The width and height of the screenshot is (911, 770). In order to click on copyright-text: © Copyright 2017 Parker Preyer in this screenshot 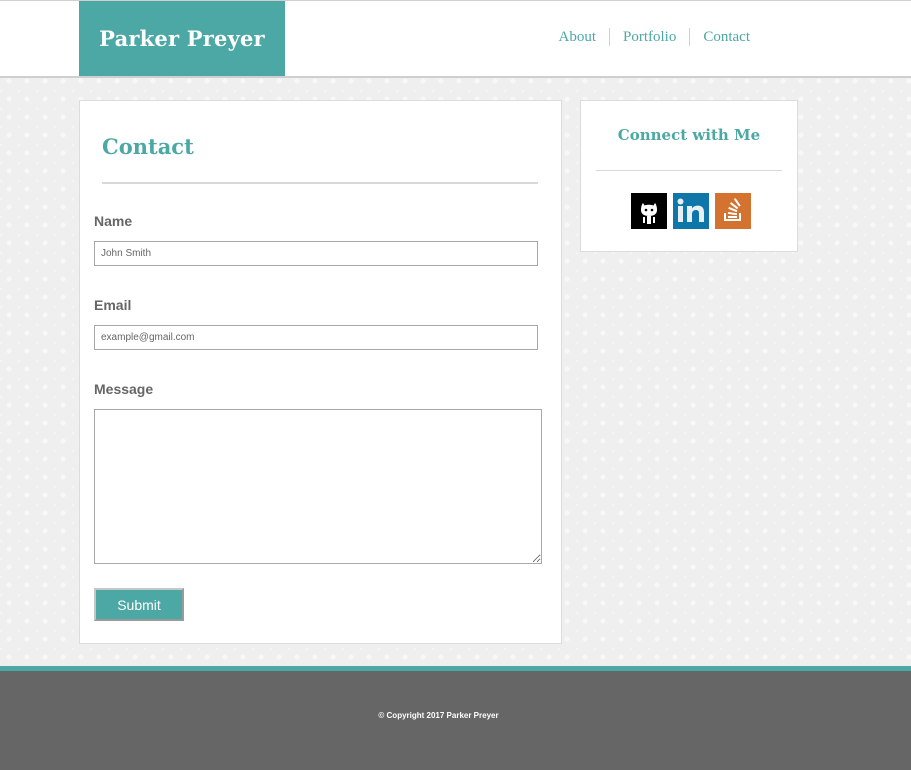, I will do `click(438, 715)`.